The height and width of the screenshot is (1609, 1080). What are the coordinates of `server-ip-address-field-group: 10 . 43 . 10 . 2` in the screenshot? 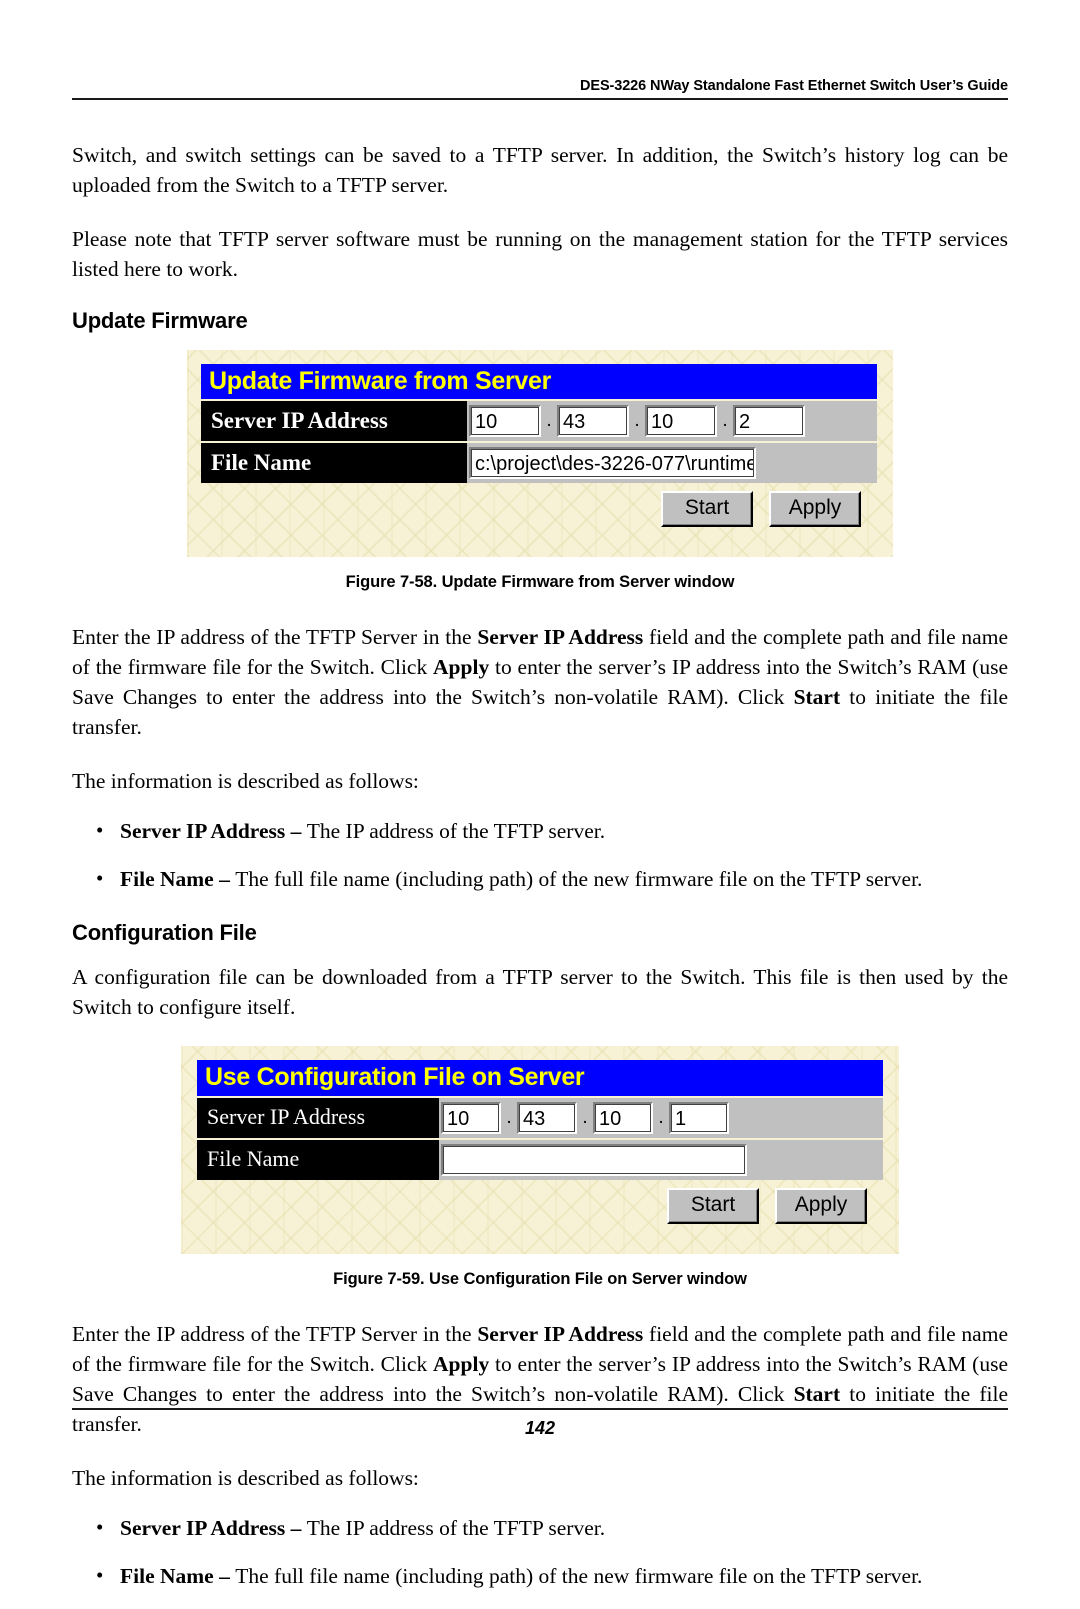 It's located at (672, 421).